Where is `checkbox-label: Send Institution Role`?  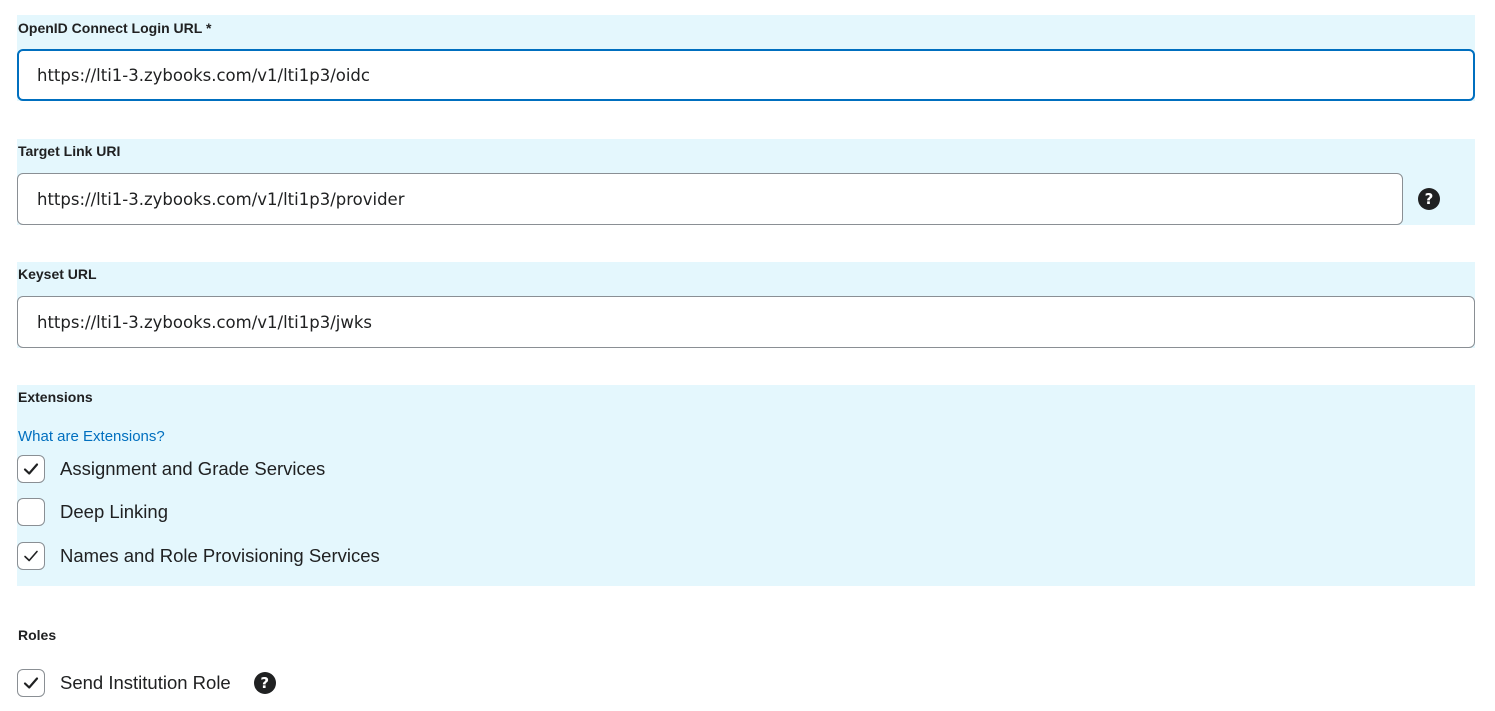
checkbox-label: Send Institution Role is located at coordinates (145, 682).